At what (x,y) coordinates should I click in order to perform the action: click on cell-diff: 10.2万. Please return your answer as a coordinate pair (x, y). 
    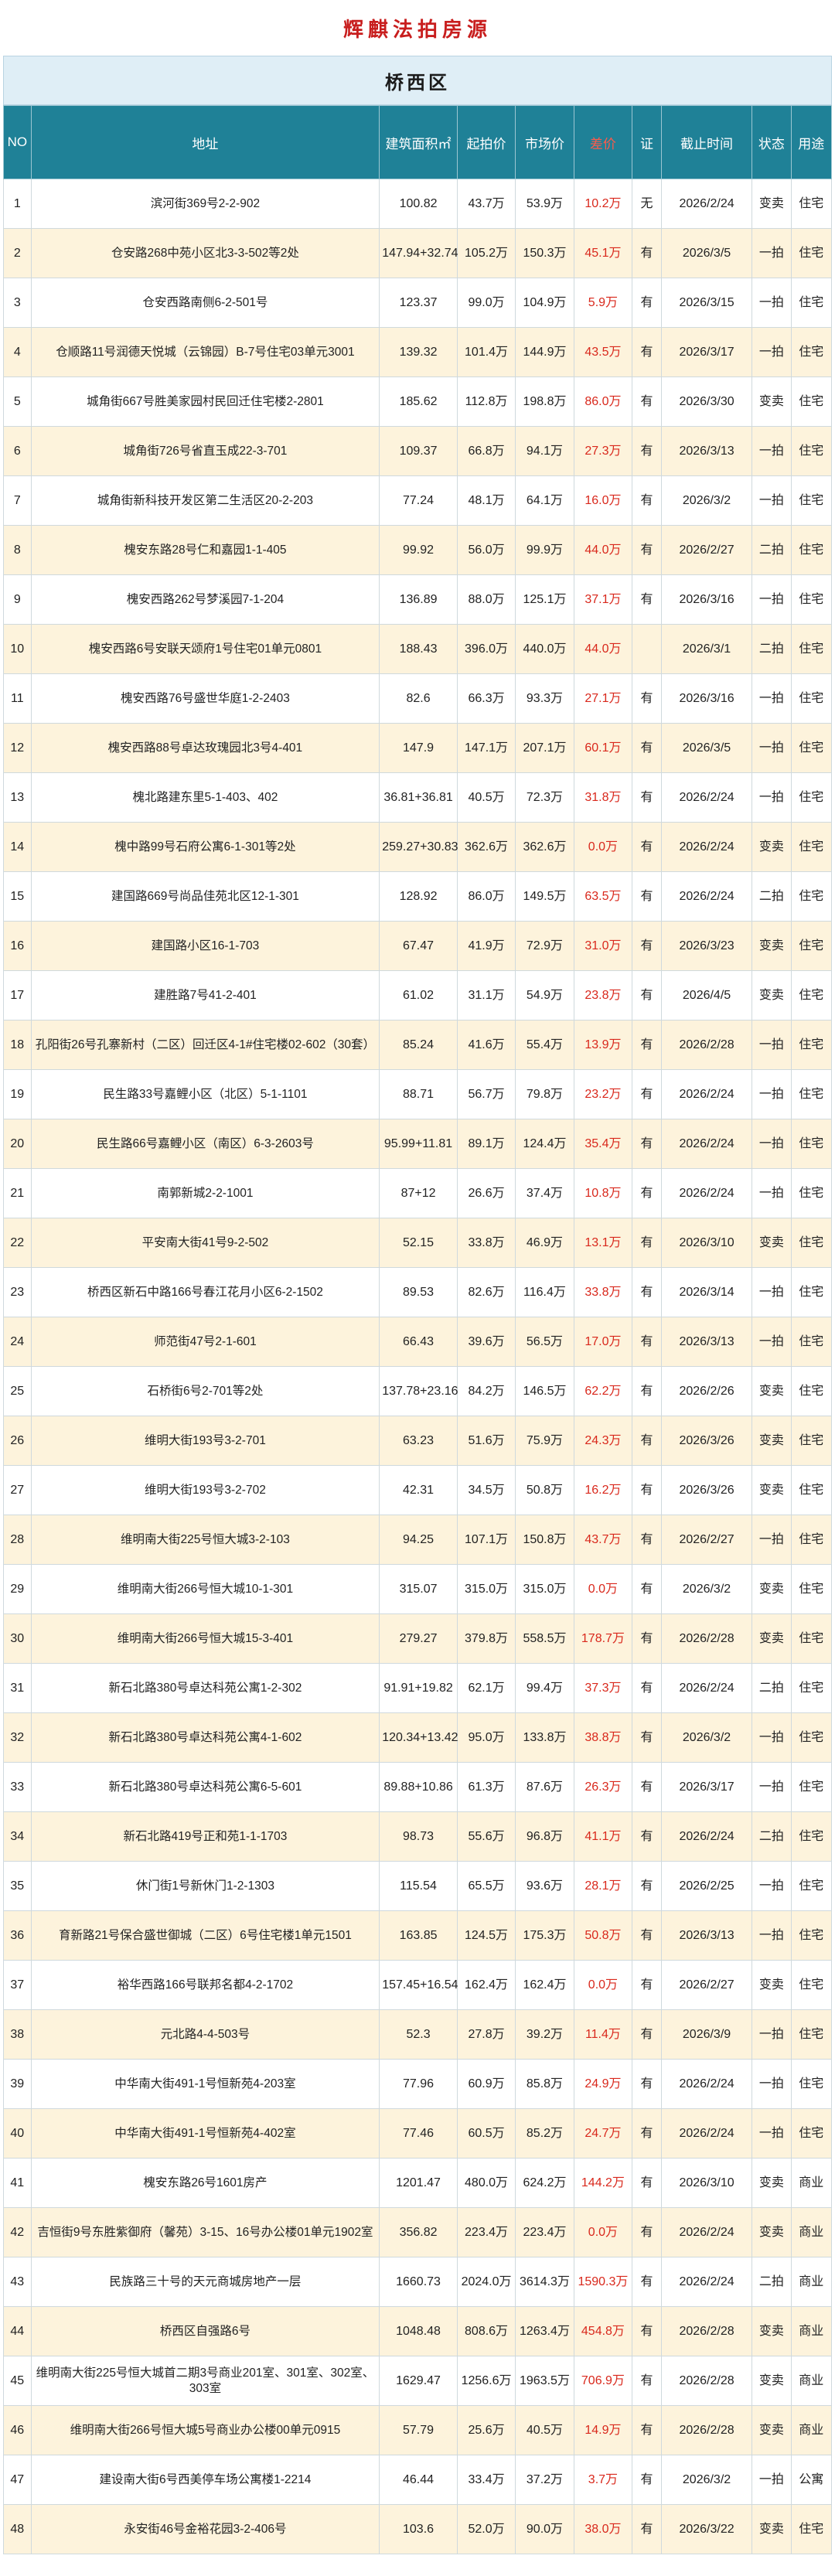
    Looking at the image, I should click on (603, 204).